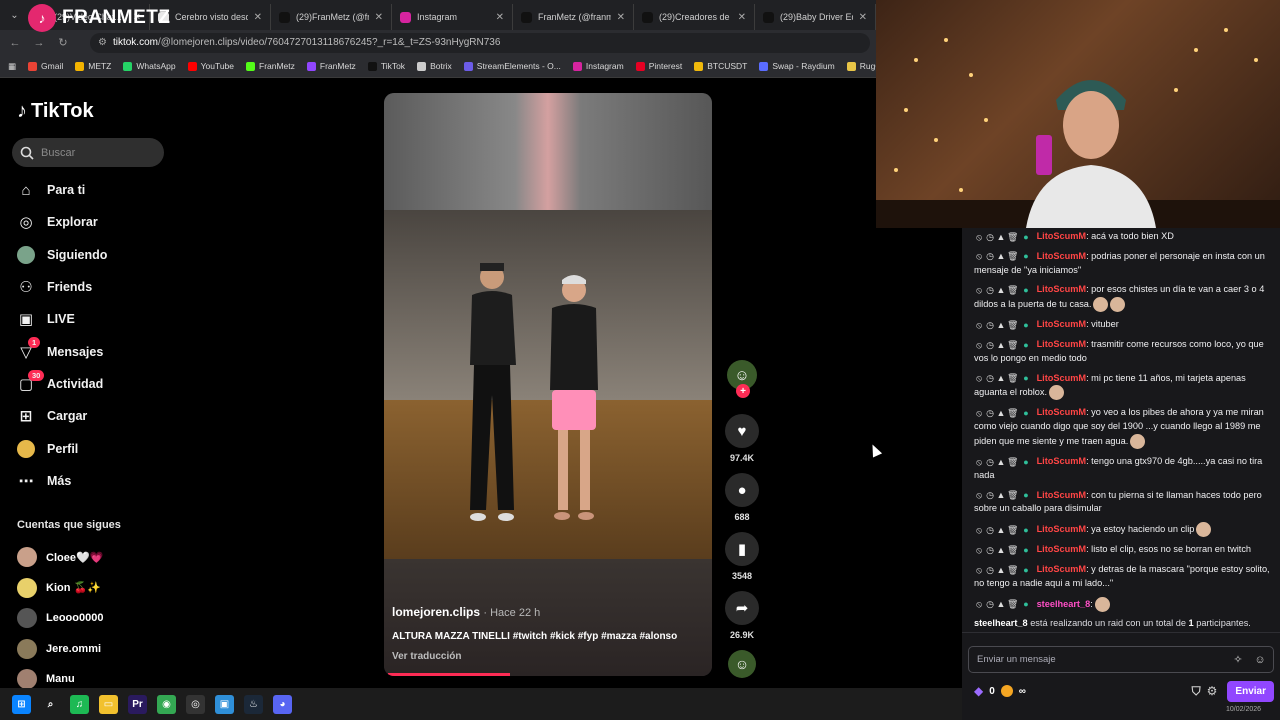 This screenshot has height=720, width=1280. I want to click on shield-icon: ⛉, so click(1196, 691).